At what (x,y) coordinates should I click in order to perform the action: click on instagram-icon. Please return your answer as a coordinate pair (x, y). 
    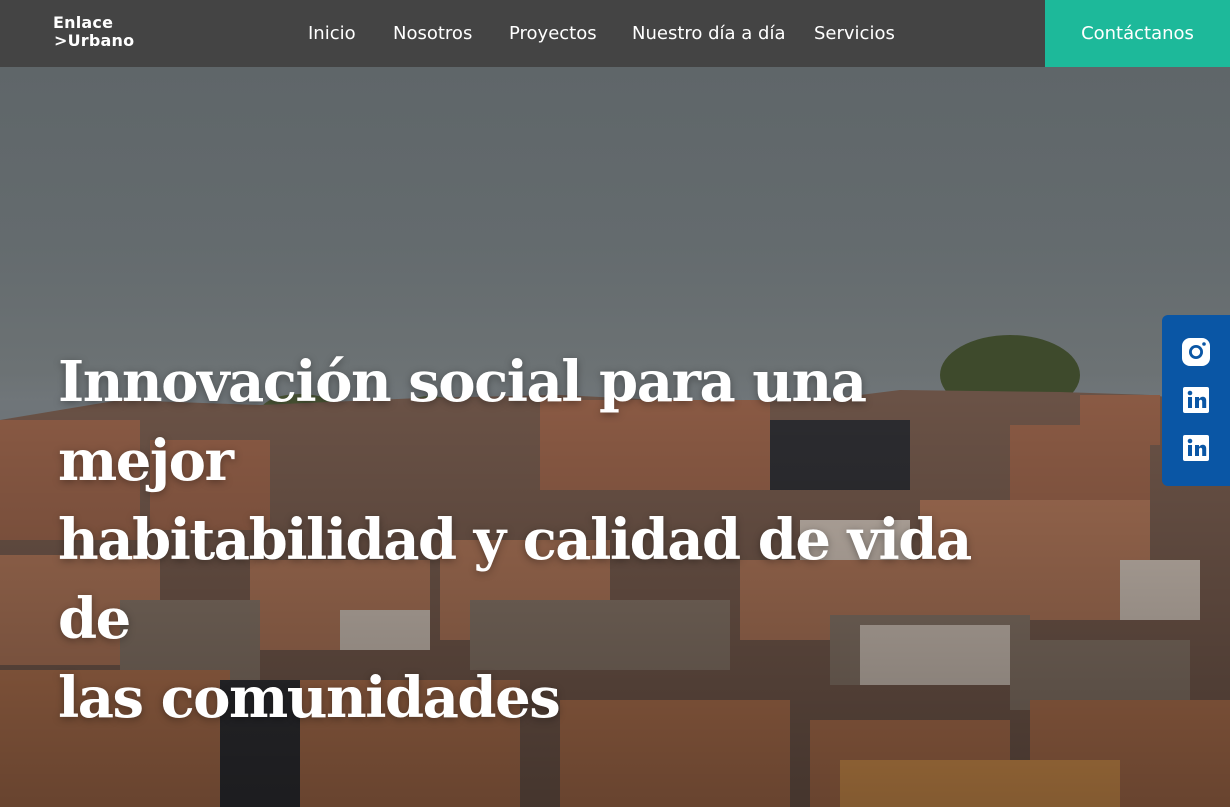
    Looking at the image, I should click on (1196, 352).